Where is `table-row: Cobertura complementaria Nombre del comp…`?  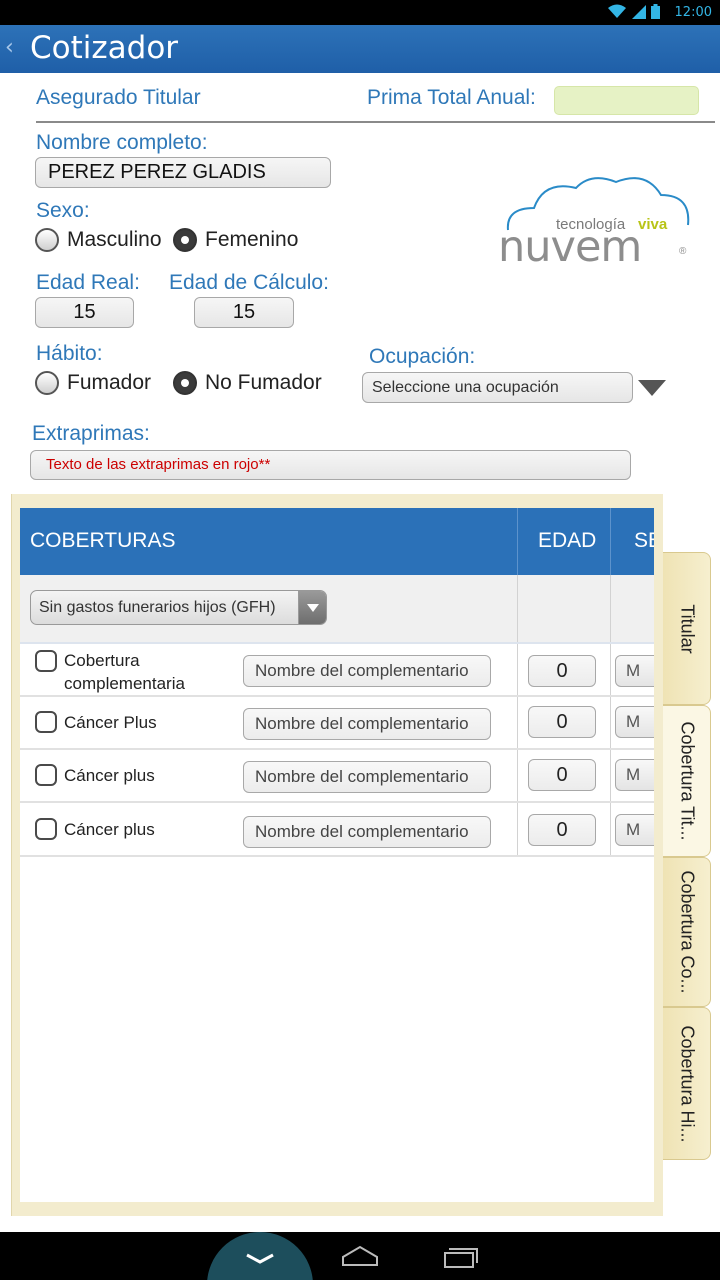 table-row: Cobertura complementaria Nombre del comp… is located at coordinates (337, 669).